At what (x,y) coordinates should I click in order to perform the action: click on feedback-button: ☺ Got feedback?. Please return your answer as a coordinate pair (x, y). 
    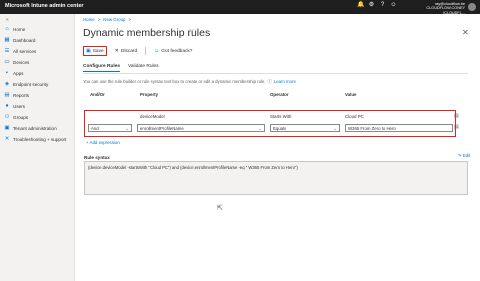
    Looking at the image, I should click on (173, 51).